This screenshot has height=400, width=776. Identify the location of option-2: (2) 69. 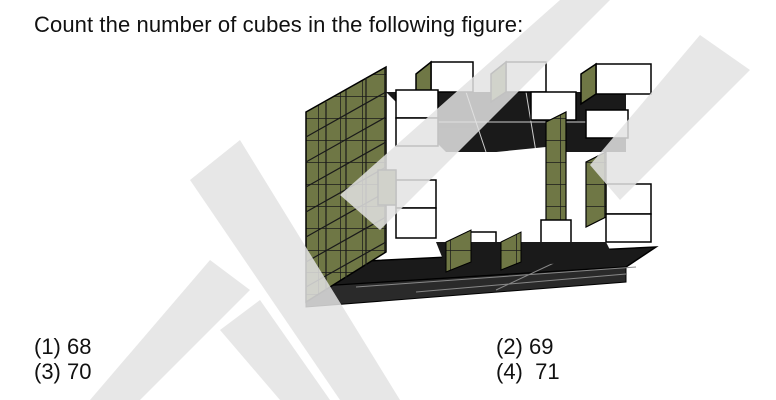
(524, 347).